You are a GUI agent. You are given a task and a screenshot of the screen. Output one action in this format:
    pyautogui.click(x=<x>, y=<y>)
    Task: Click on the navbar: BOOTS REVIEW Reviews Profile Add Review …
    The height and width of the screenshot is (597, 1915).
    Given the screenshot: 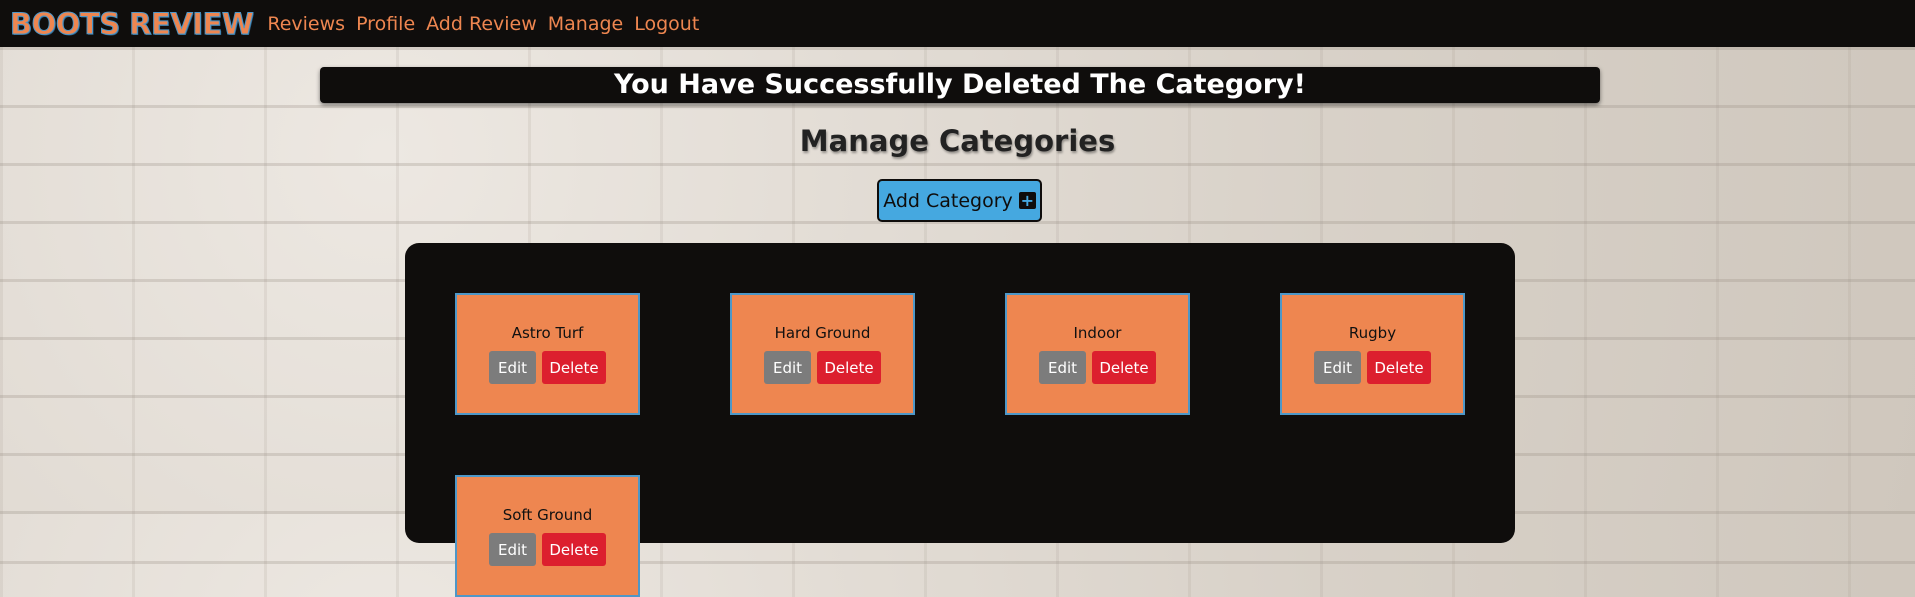 What is the action you would take?
    pyautogui.click(x=957, y=23)
    